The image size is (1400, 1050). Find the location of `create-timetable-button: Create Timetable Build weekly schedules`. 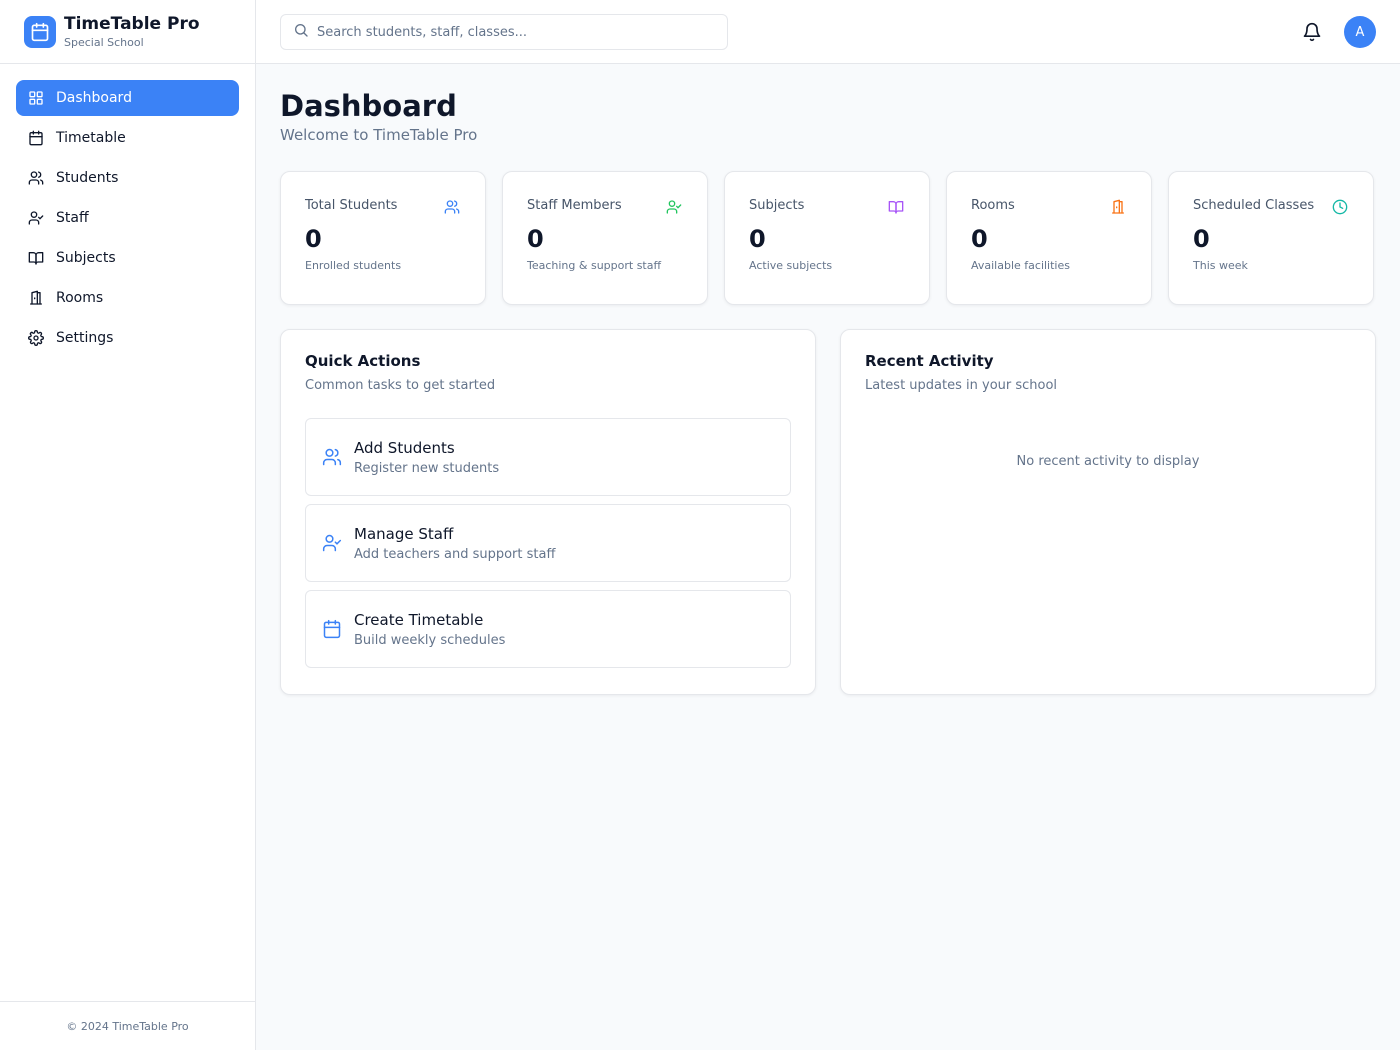

create-timetable-button: Create Timetable Build weekly schedules is located at coordinates (548, 629).